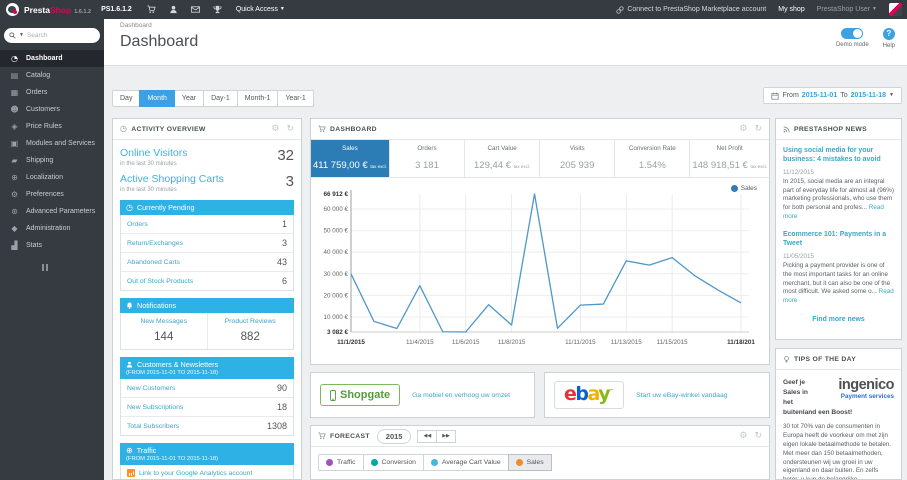 The height and width of the screenshot is (480, 907). Describe the element at coordinates (351, 342) in the screenshot. I see `svg-text: 11/1/2015` at that location.